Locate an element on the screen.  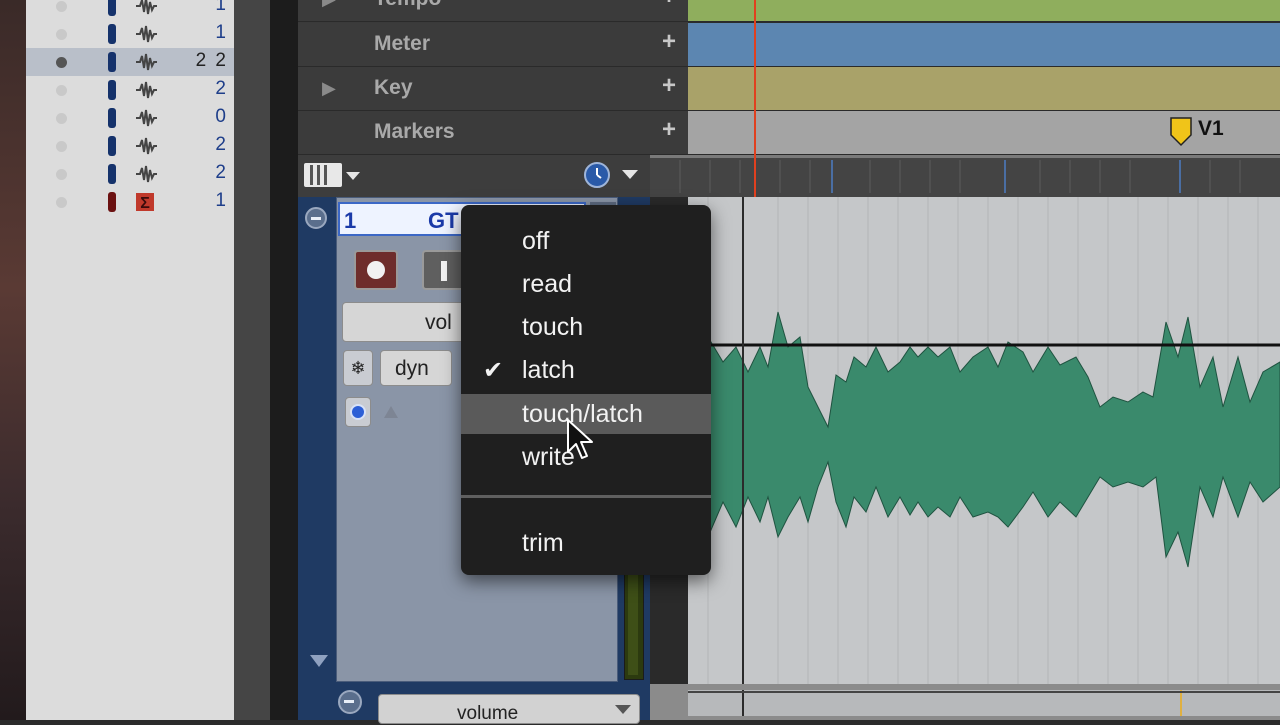
marker-label: V1 is located at coordinates (1211, 128).